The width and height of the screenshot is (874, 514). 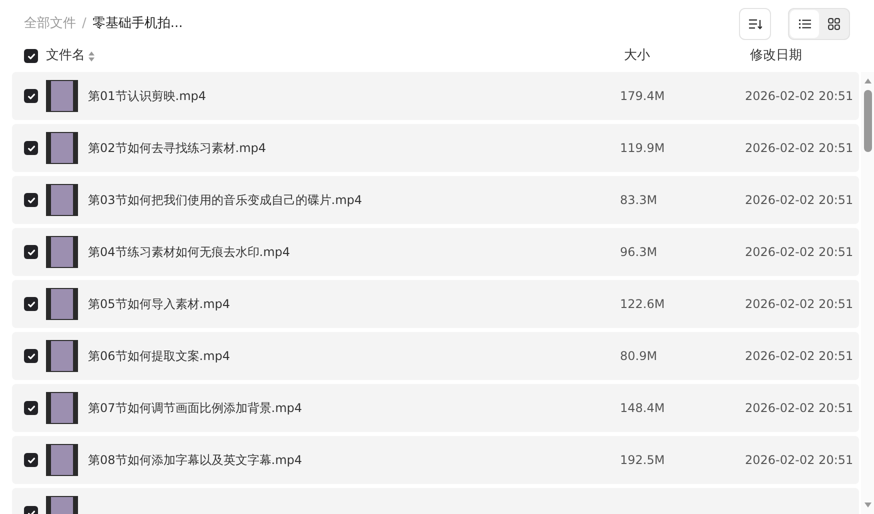 What do you see at coordinates (435, 96) in the screenshot?
I see `file-row: 第01节认识剪映.mp4 179.4M 2026-02-02 20:51` at bounding box center [435, 96].